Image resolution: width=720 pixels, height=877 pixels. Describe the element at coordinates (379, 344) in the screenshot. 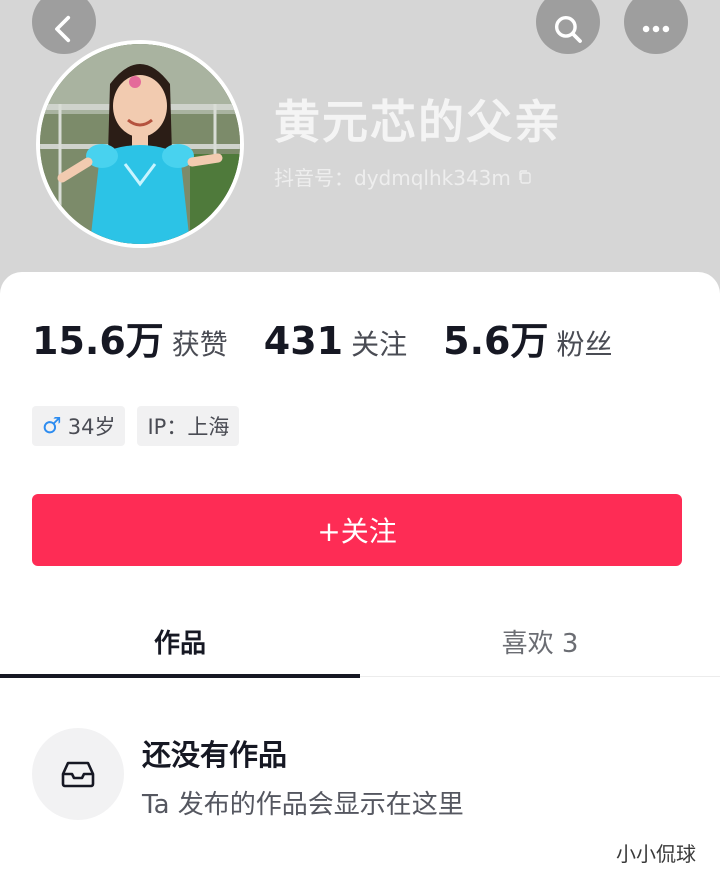

I see `stat-following-label: 关注` at that location.